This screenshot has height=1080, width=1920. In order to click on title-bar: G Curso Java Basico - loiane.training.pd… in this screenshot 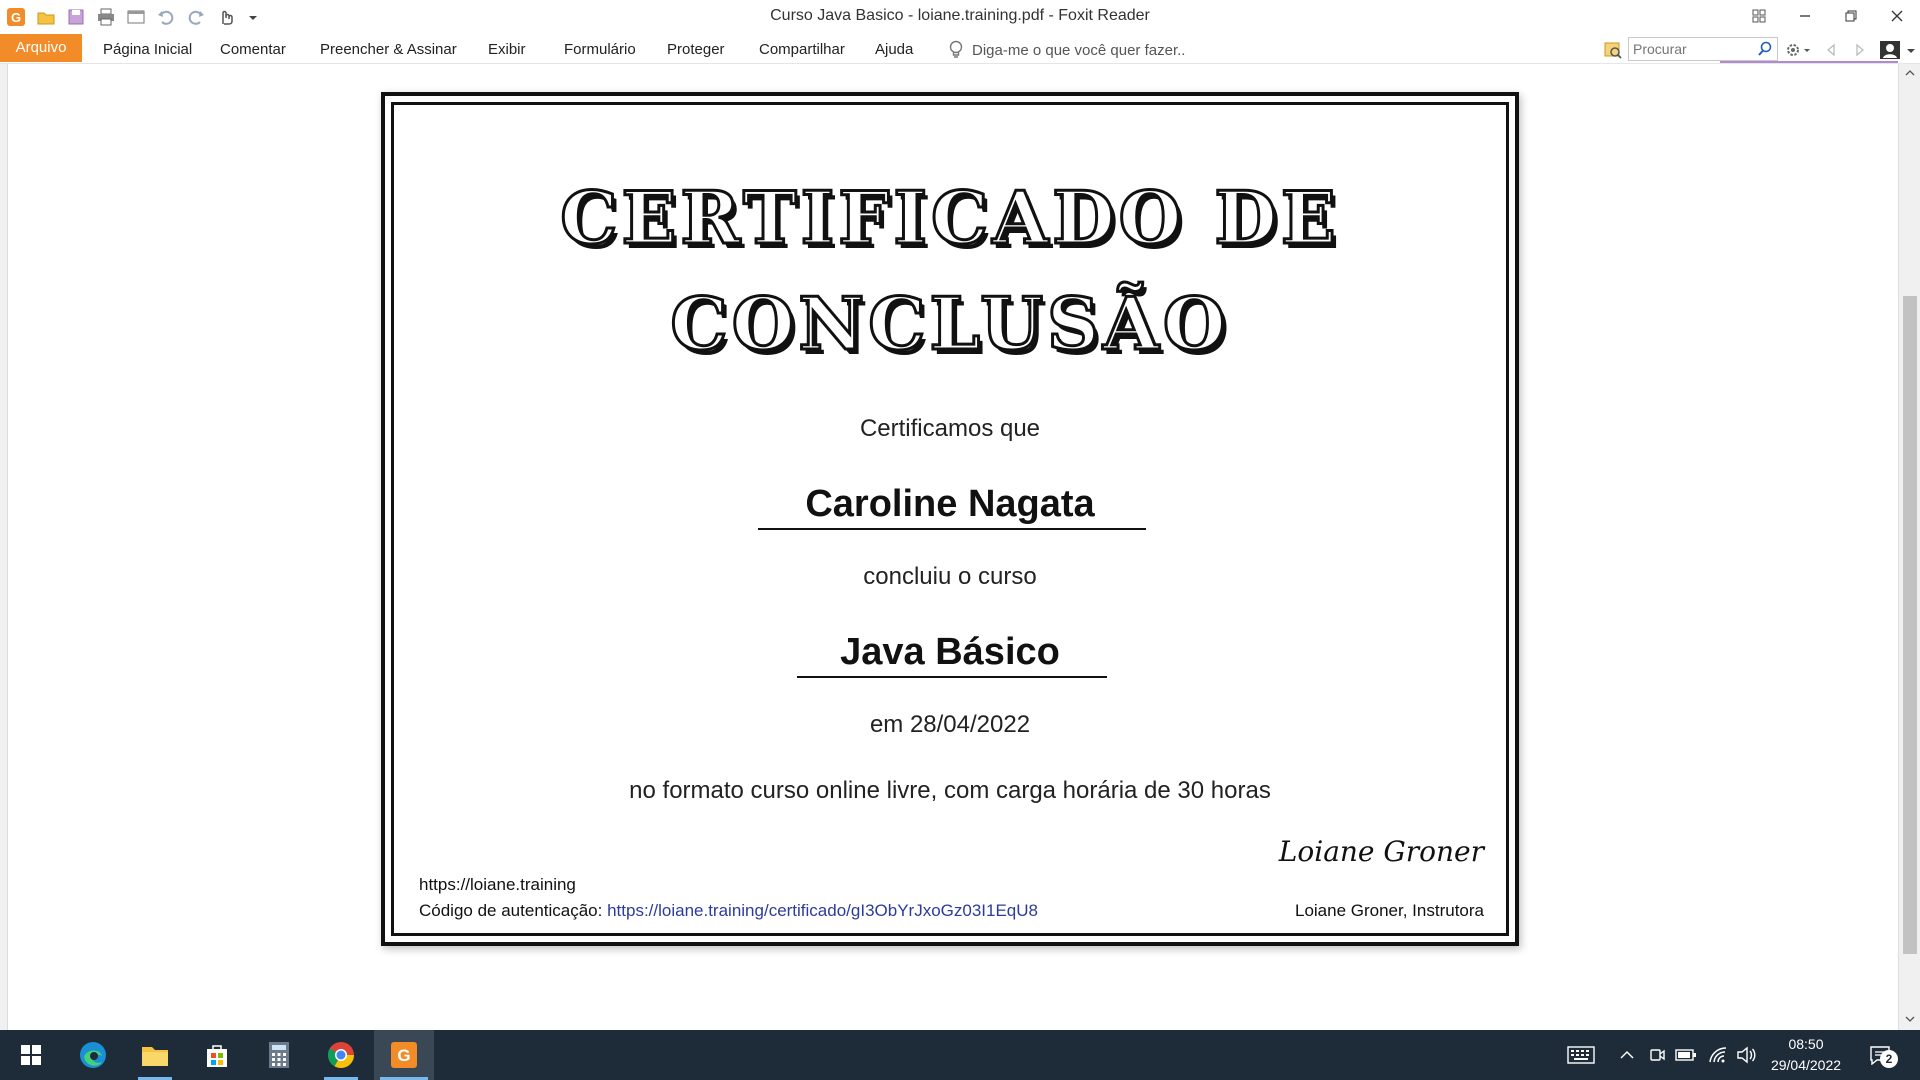, I will do `click(960, 17)`.